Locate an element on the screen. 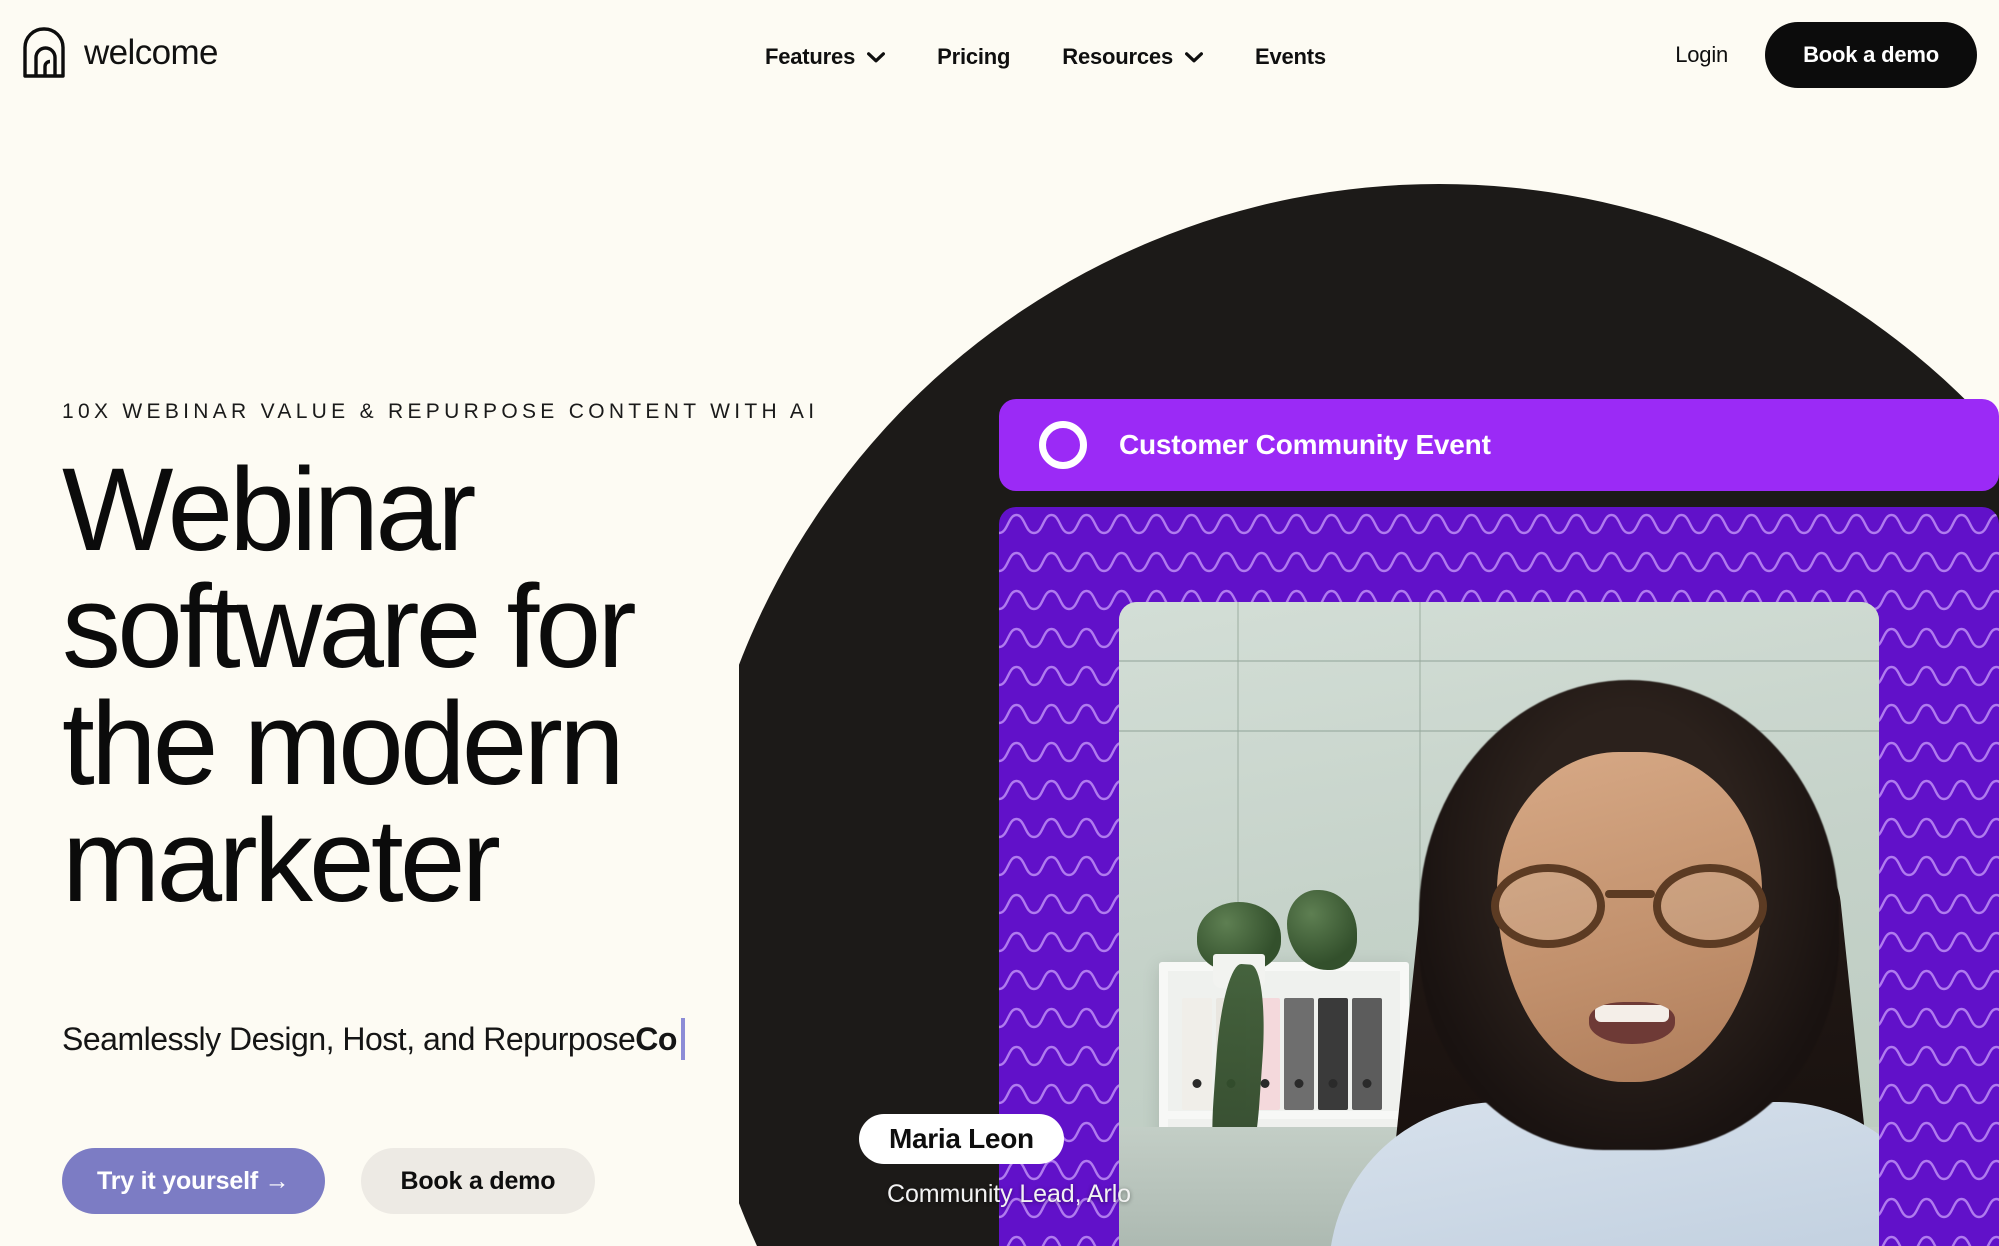  header-actions: Login Book a demo is located at coordinates (1826, 55).